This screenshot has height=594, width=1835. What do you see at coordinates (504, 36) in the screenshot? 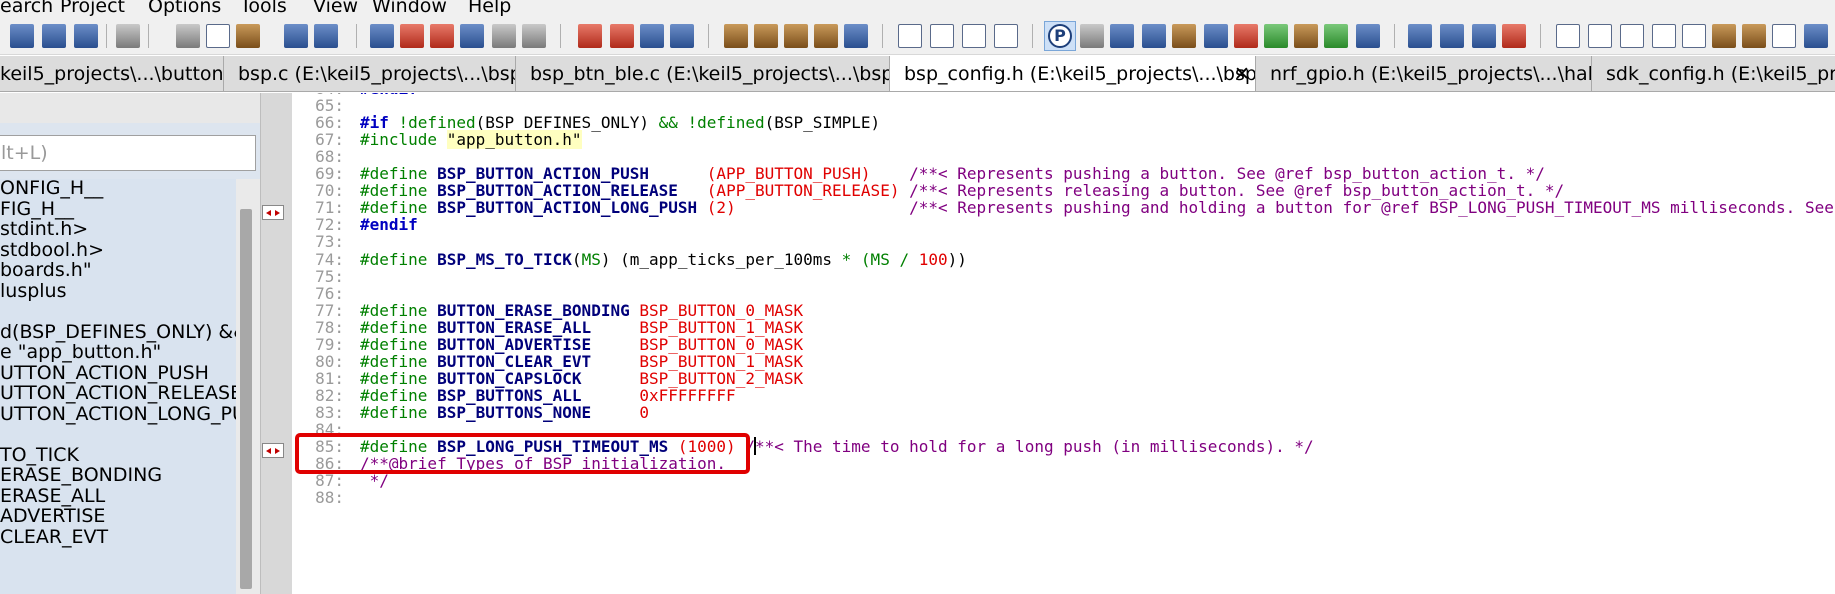
I see `swap-icon` at bounding box center [504, 36].